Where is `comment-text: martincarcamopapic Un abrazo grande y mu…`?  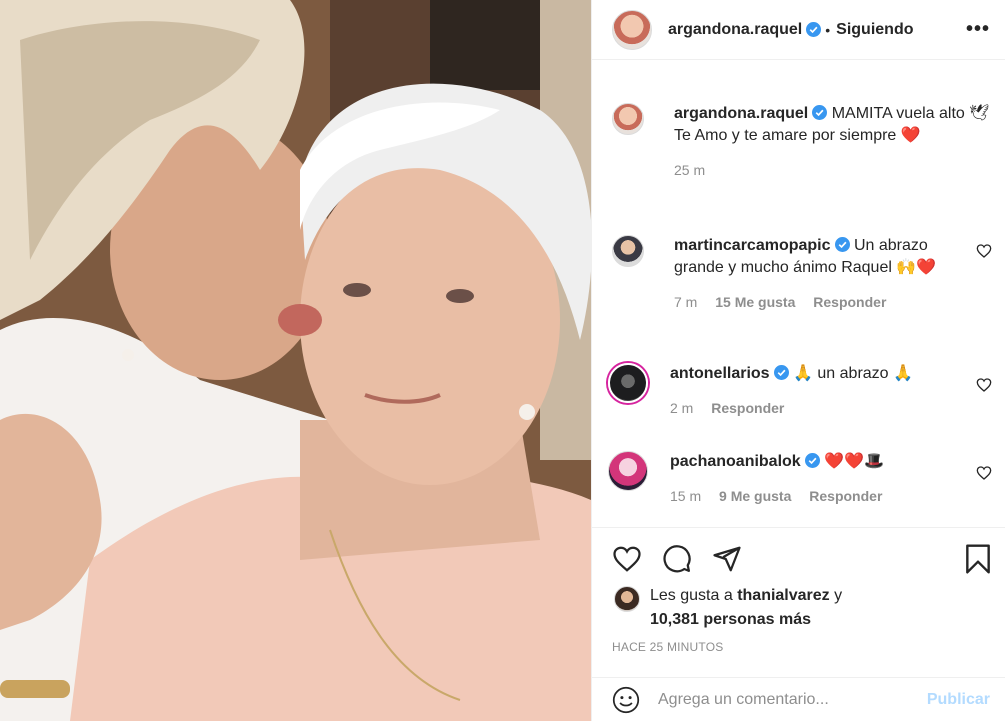 comment-text: martincarcamopapic Un abrazo grande y mu… is located at coordinates (816, 257).